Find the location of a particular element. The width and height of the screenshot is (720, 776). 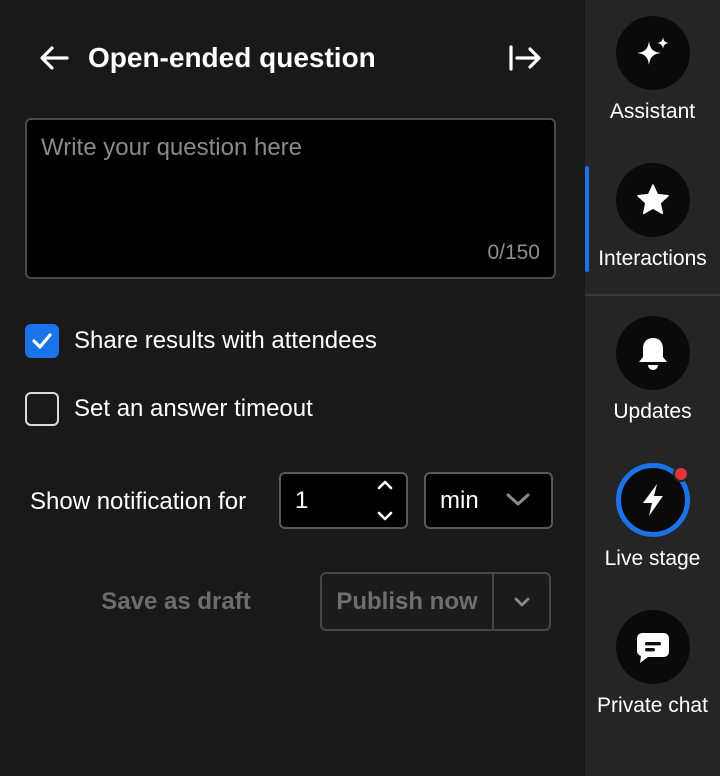

sidebar-item-assistant: Assistant is located at coordinates (652, 76).